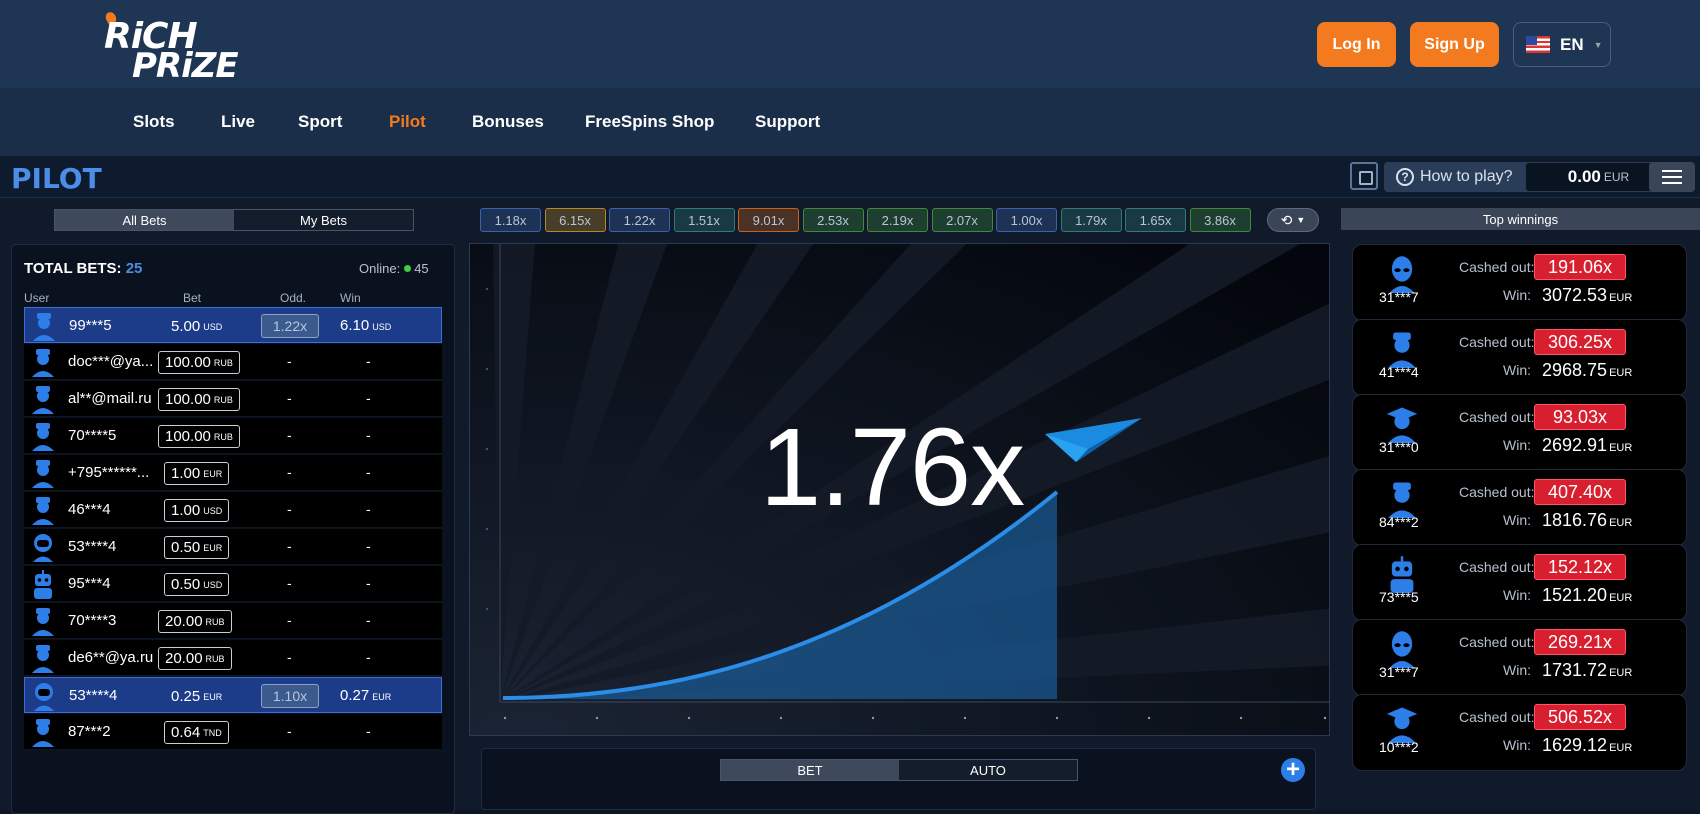  I want to click on winner-user: 41***4, so click(1399, 372).